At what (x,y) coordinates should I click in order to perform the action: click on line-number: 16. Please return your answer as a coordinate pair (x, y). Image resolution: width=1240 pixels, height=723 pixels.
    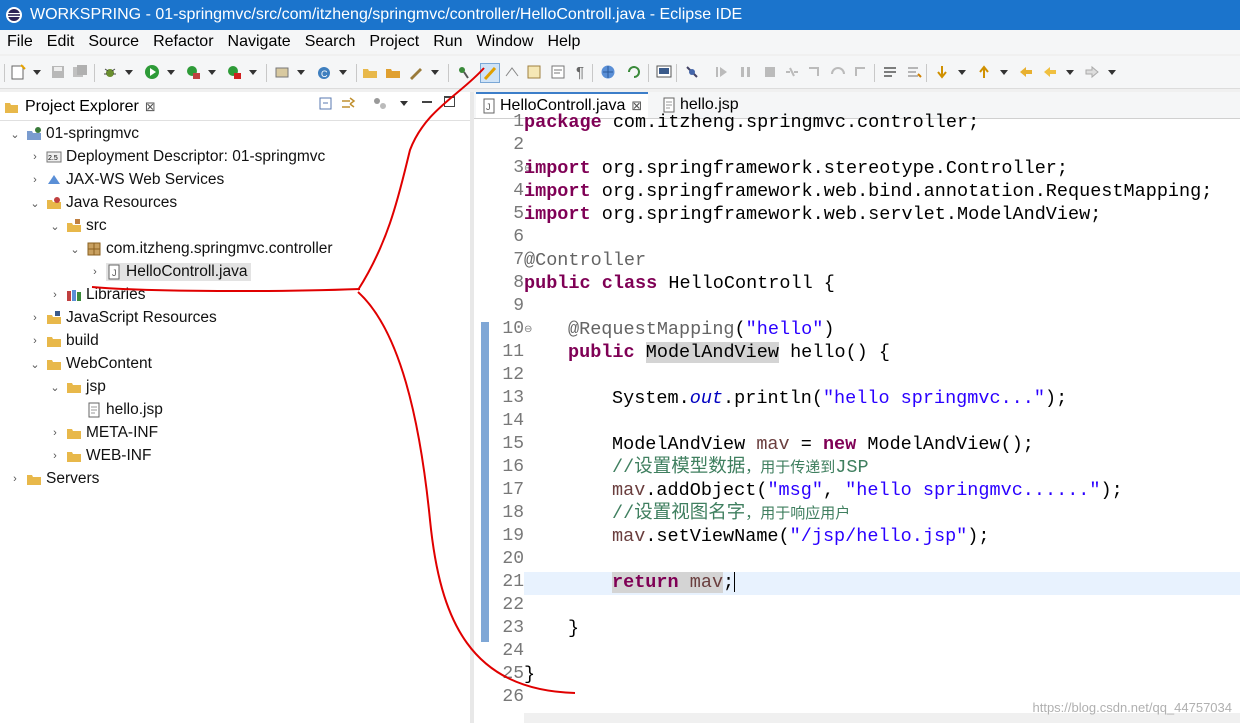
    Looking at the image, I should click on (513, 467).